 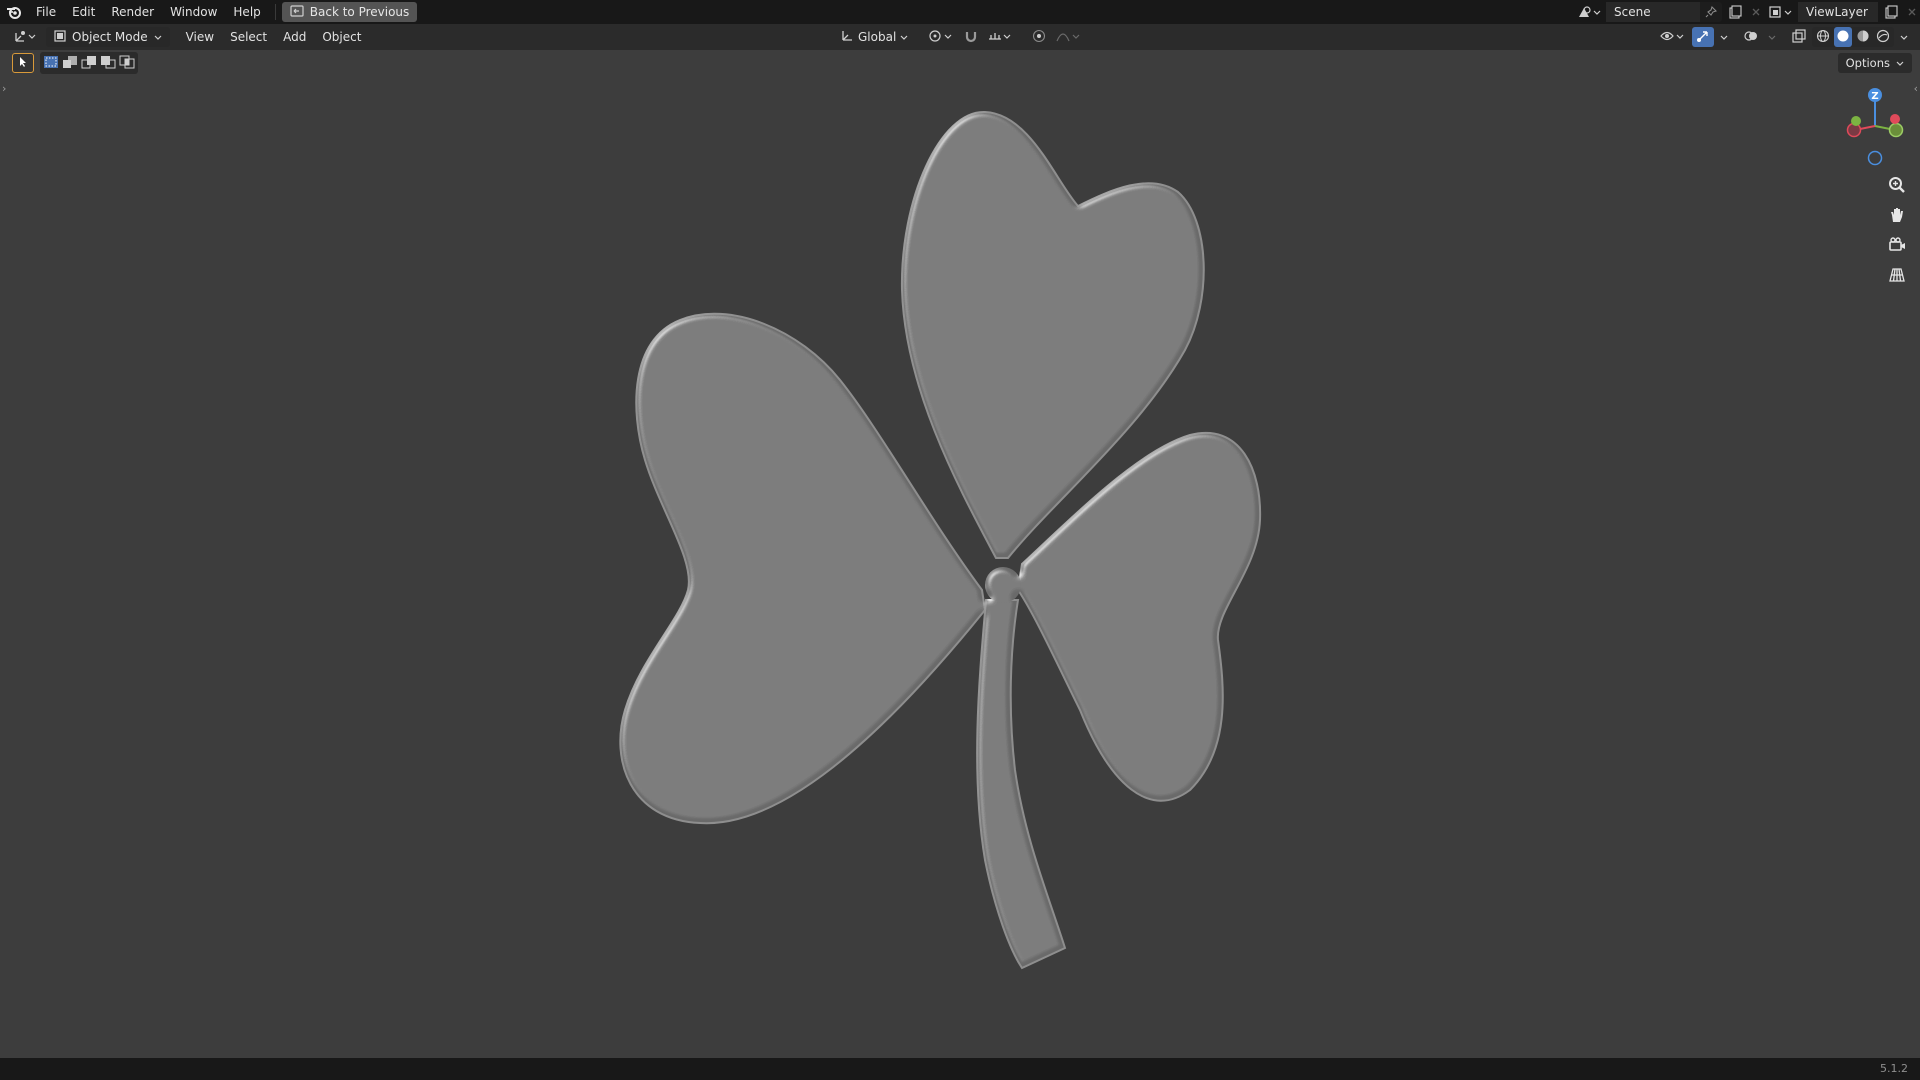 I want to click on menu-divider, so click(x=275, y=12).